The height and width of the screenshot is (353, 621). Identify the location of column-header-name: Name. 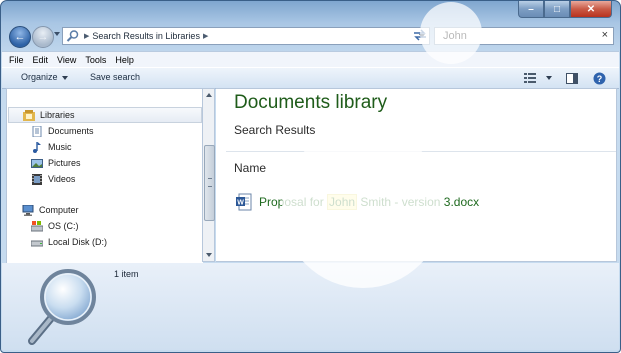
(250, 168).